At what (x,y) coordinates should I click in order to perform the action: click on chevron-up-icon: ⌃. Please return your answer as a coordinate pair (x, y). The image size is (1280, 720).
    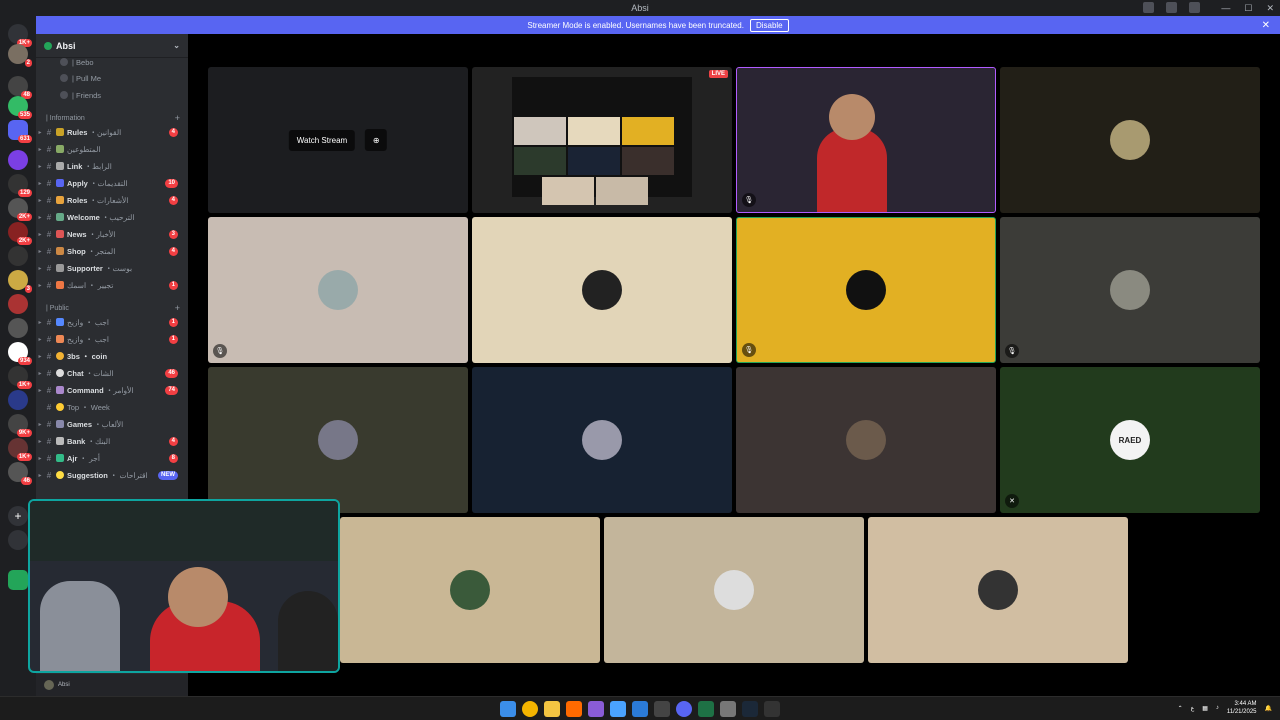
    Looking at the image, I should click on (1180, 708).